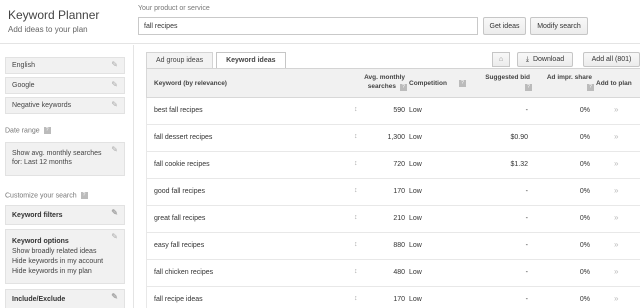 The width and height of the screenshot is (640, 308). I want to click on col-competition: Competition, so click(428, 83).